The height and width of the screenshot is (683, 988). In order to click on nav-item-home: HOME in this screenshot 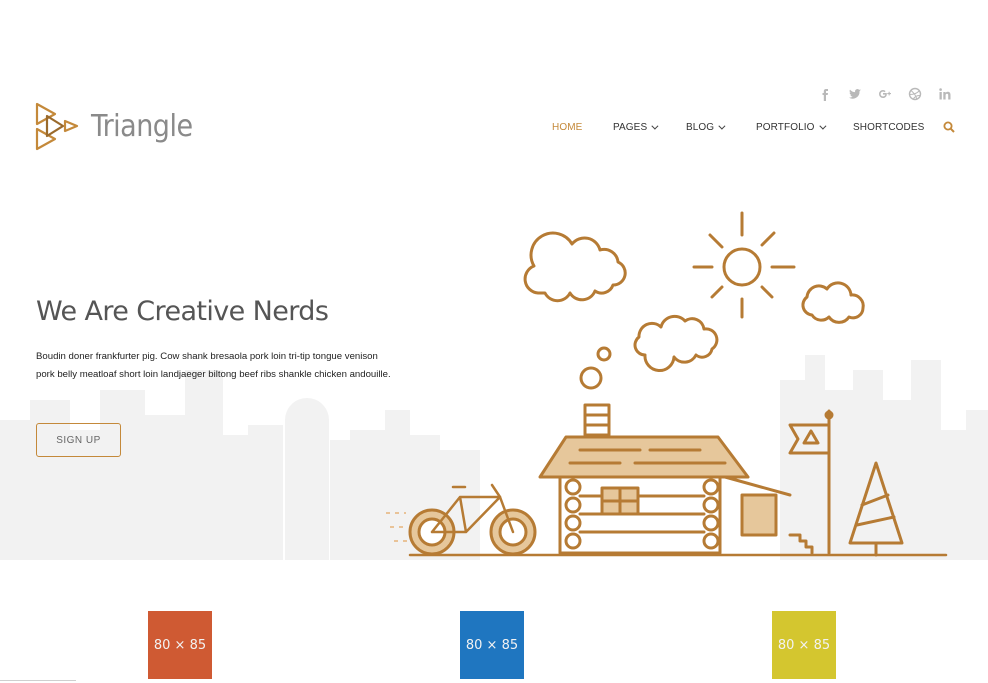, I will do `click(582, 127)`.